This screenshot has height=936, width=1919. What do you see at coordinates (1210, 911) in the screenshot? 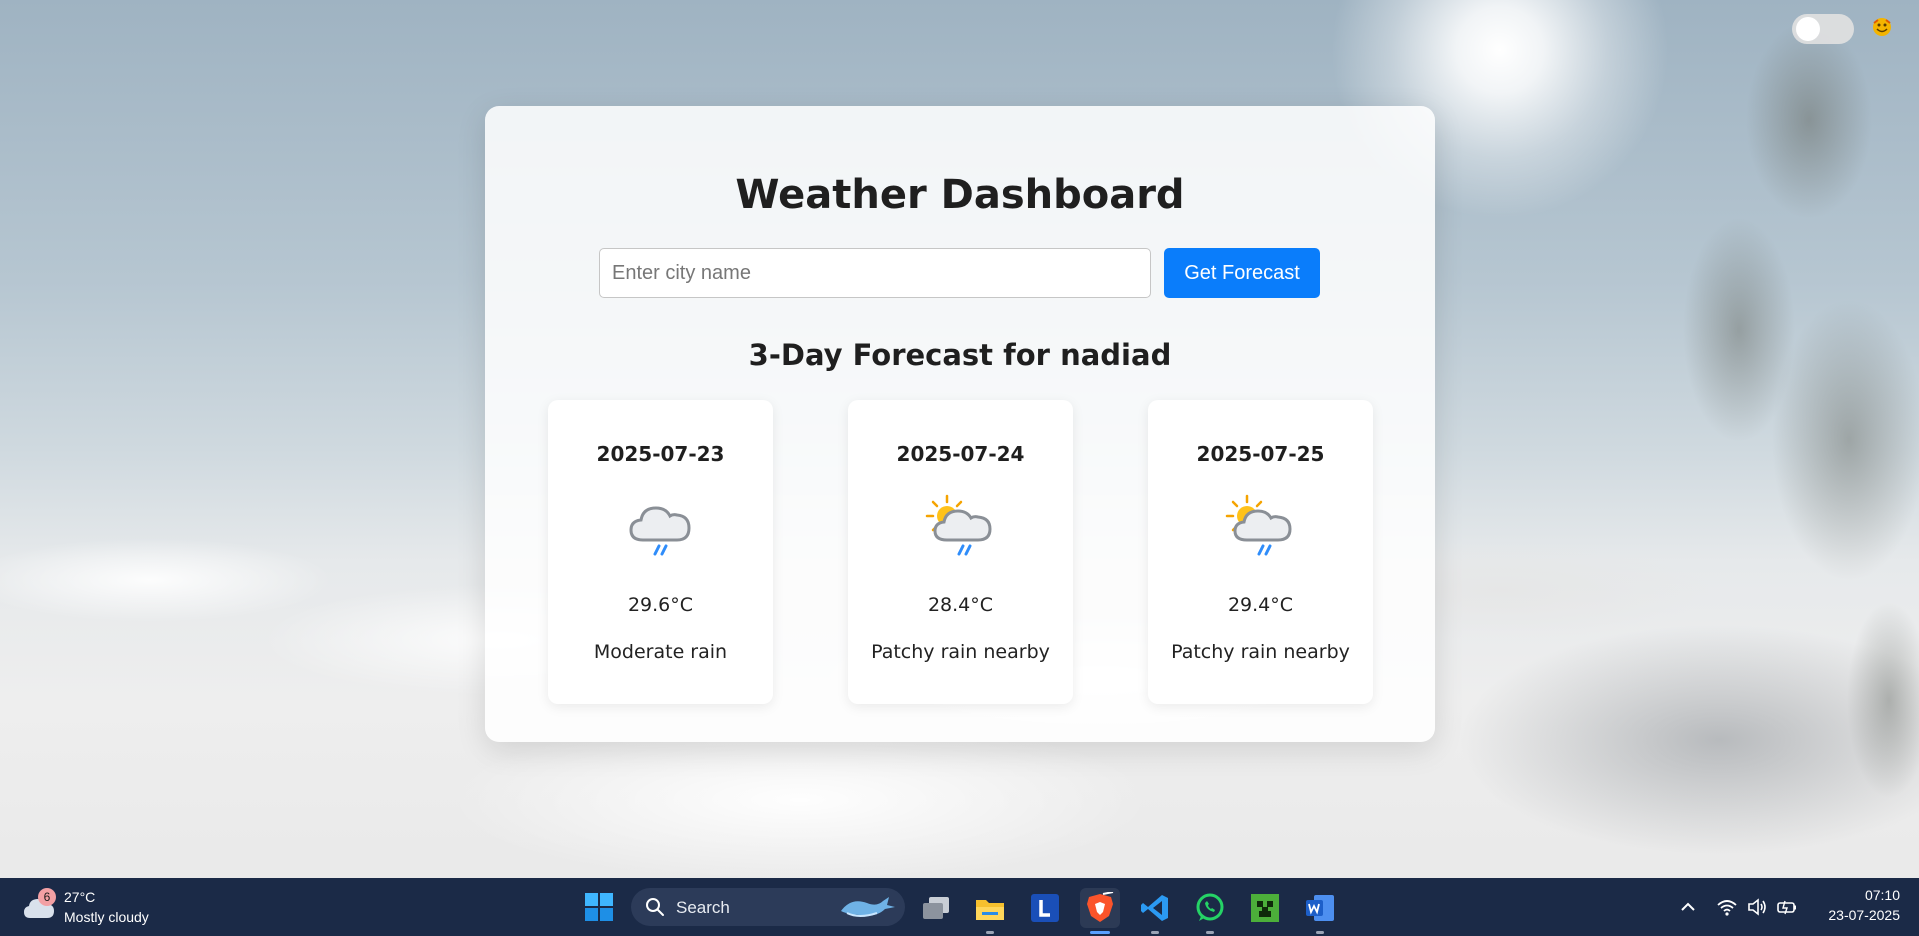
I see `whatsapp-icon` at bounding box center [1210, 911].